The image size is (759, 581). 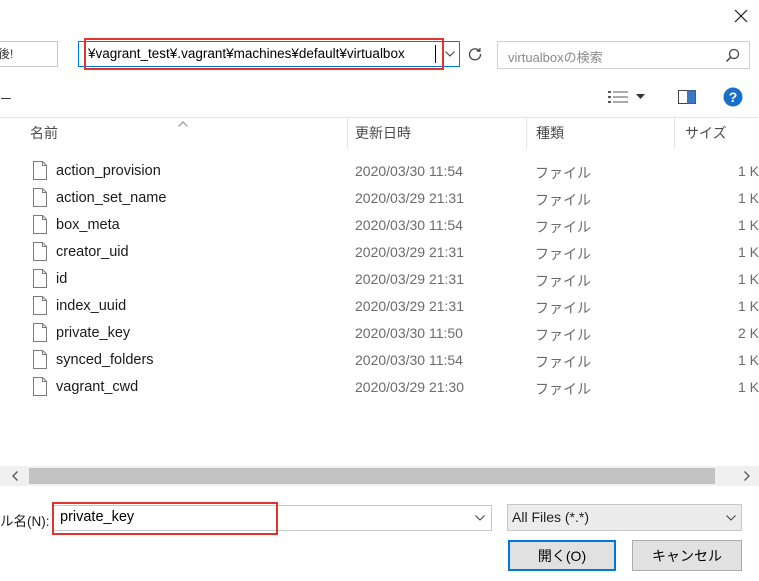 I want to click on chevron-left-icon, so click(x=15, y=476).